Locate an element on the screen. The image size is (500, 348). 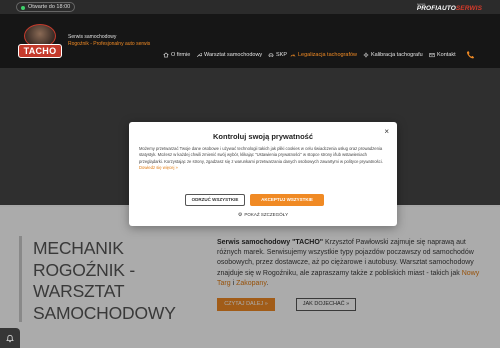
opening-hours-text: Otwarte do 18:00 is located at coordinates (49, 7).